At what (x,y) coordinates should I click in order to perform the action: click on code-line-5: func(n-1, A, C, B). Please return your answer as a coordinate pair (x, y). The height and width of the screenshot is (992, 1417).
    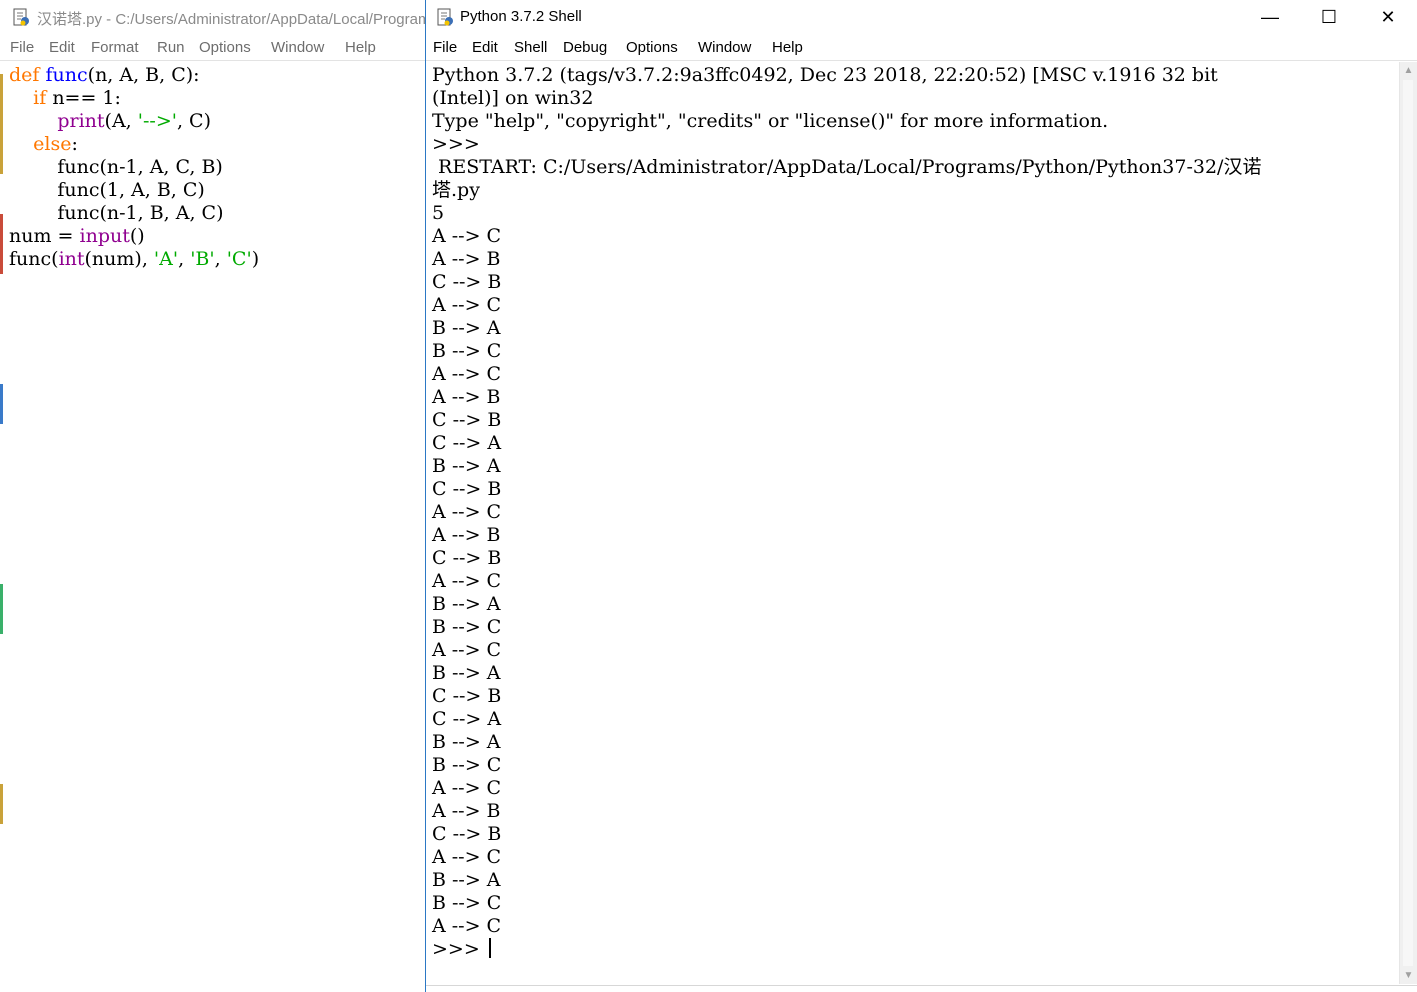
    Looking at the image, I should click on (116, 167).